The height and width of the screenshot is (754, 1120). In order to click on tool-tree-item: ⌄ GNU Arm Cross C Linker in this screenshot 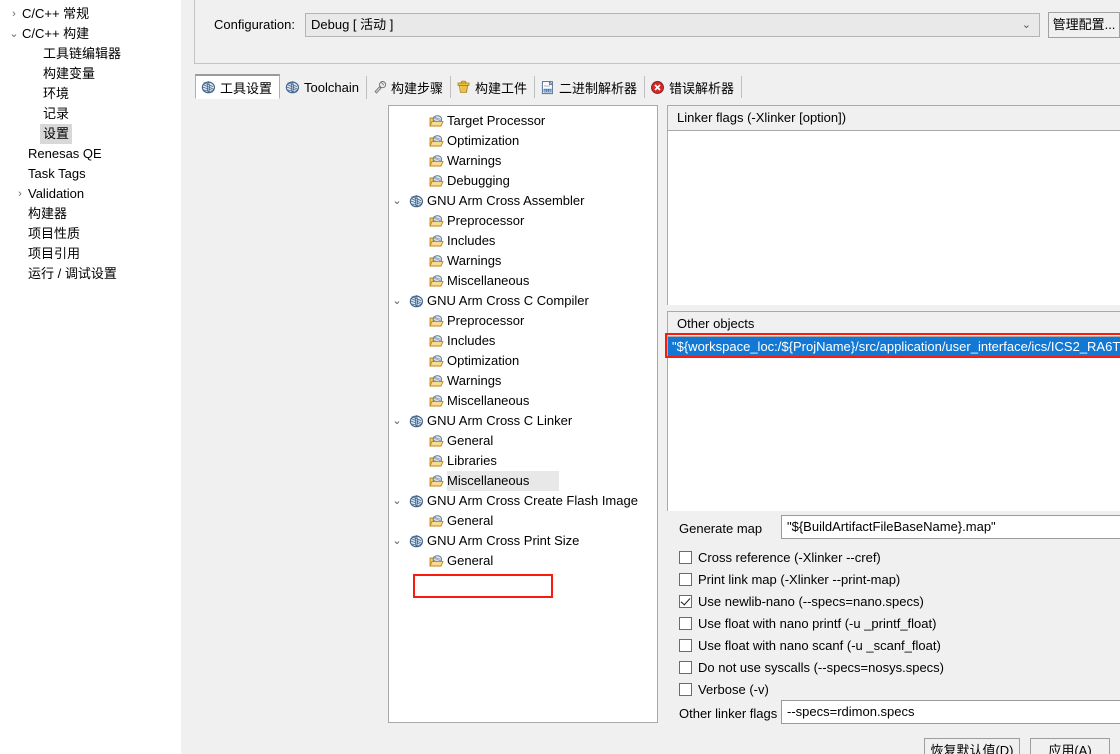, I will do `click(523, 421)`.